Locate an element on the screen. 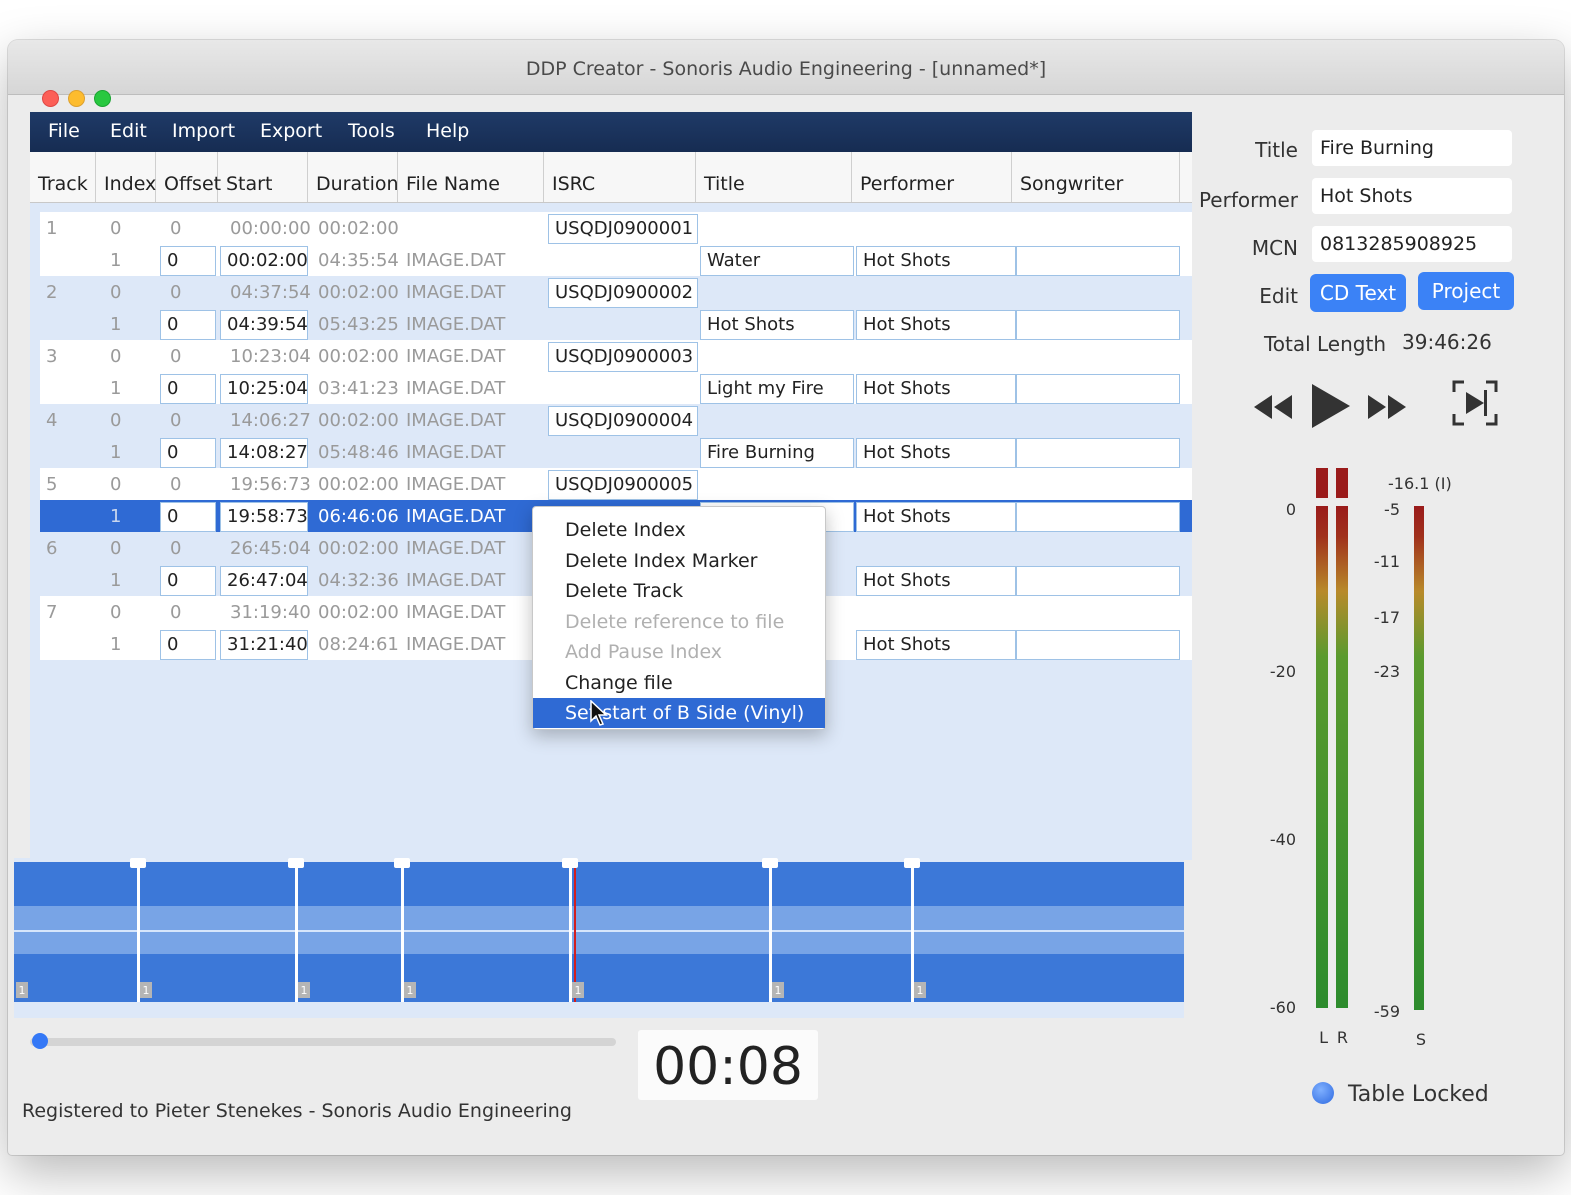 The width and height of the screenshot is (1571, 1195). title-cell-field: Hot Shots is located at coordinates (777, 325).